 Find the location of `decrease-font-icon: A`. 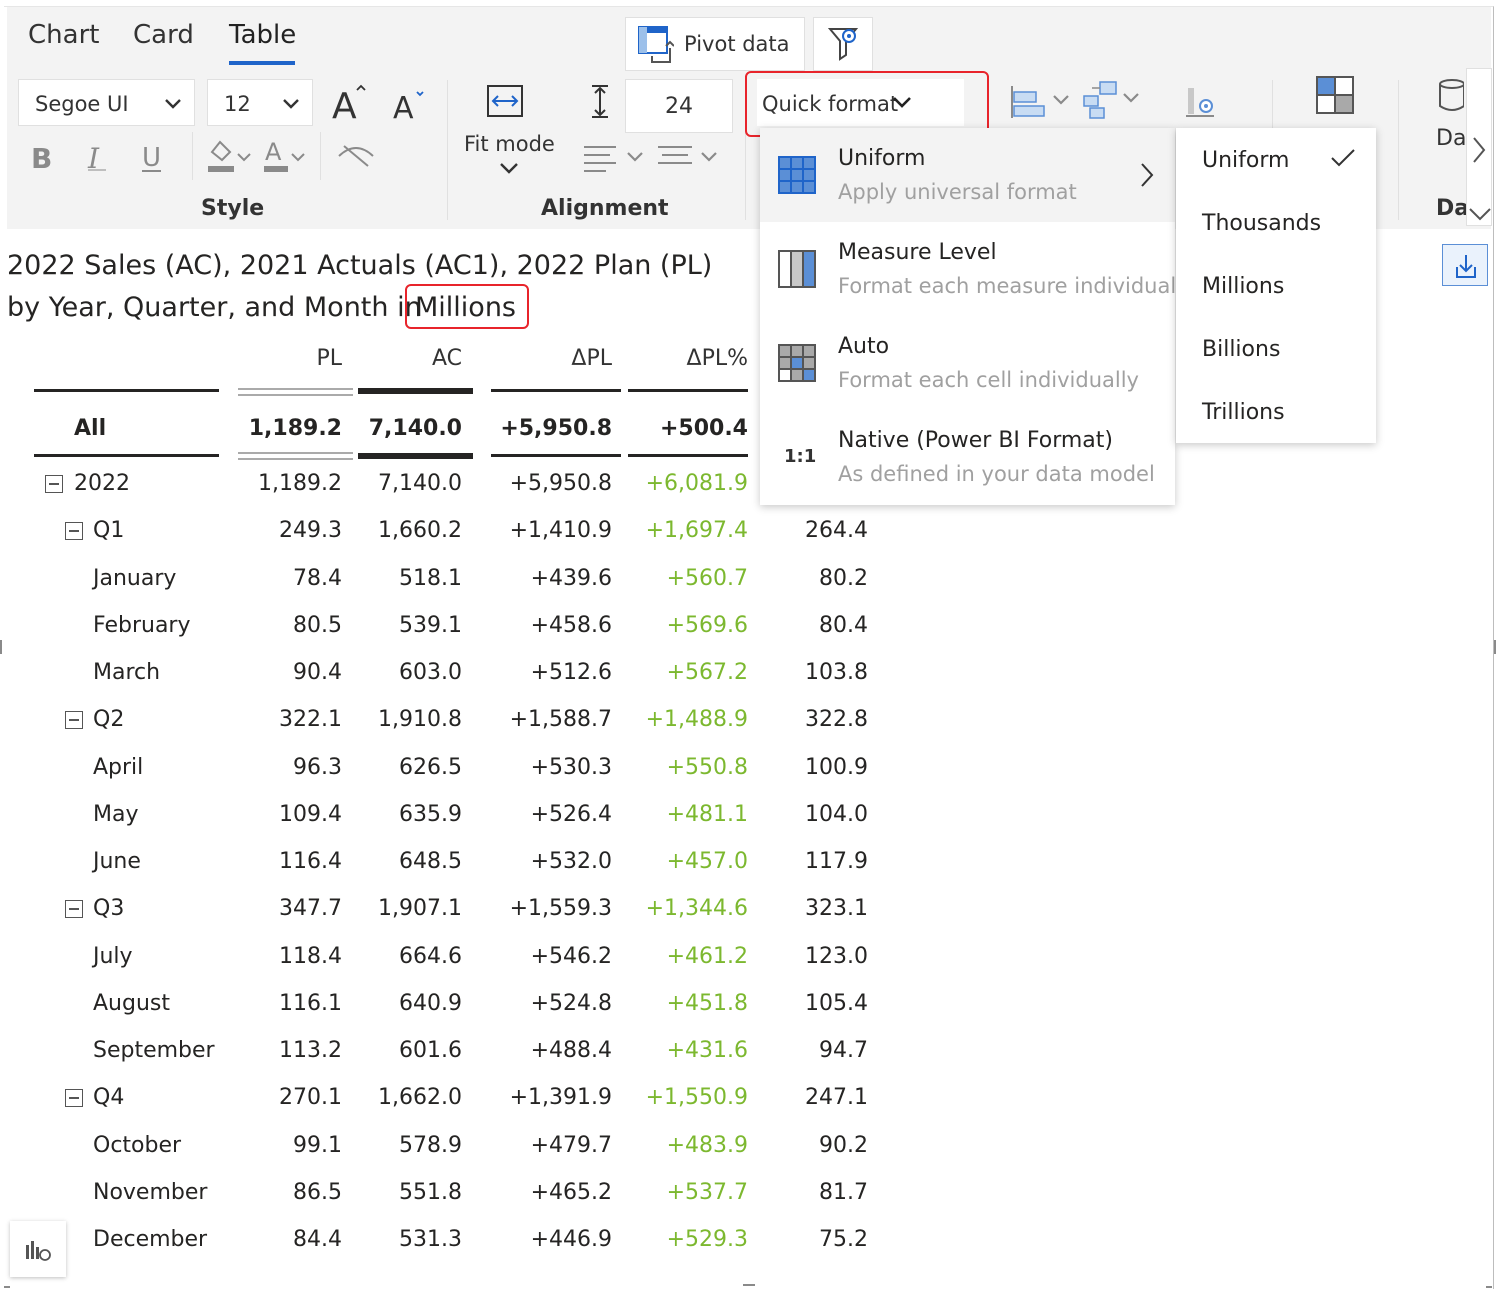

decrease-font-icon: A is located at coordinates (411, 105).